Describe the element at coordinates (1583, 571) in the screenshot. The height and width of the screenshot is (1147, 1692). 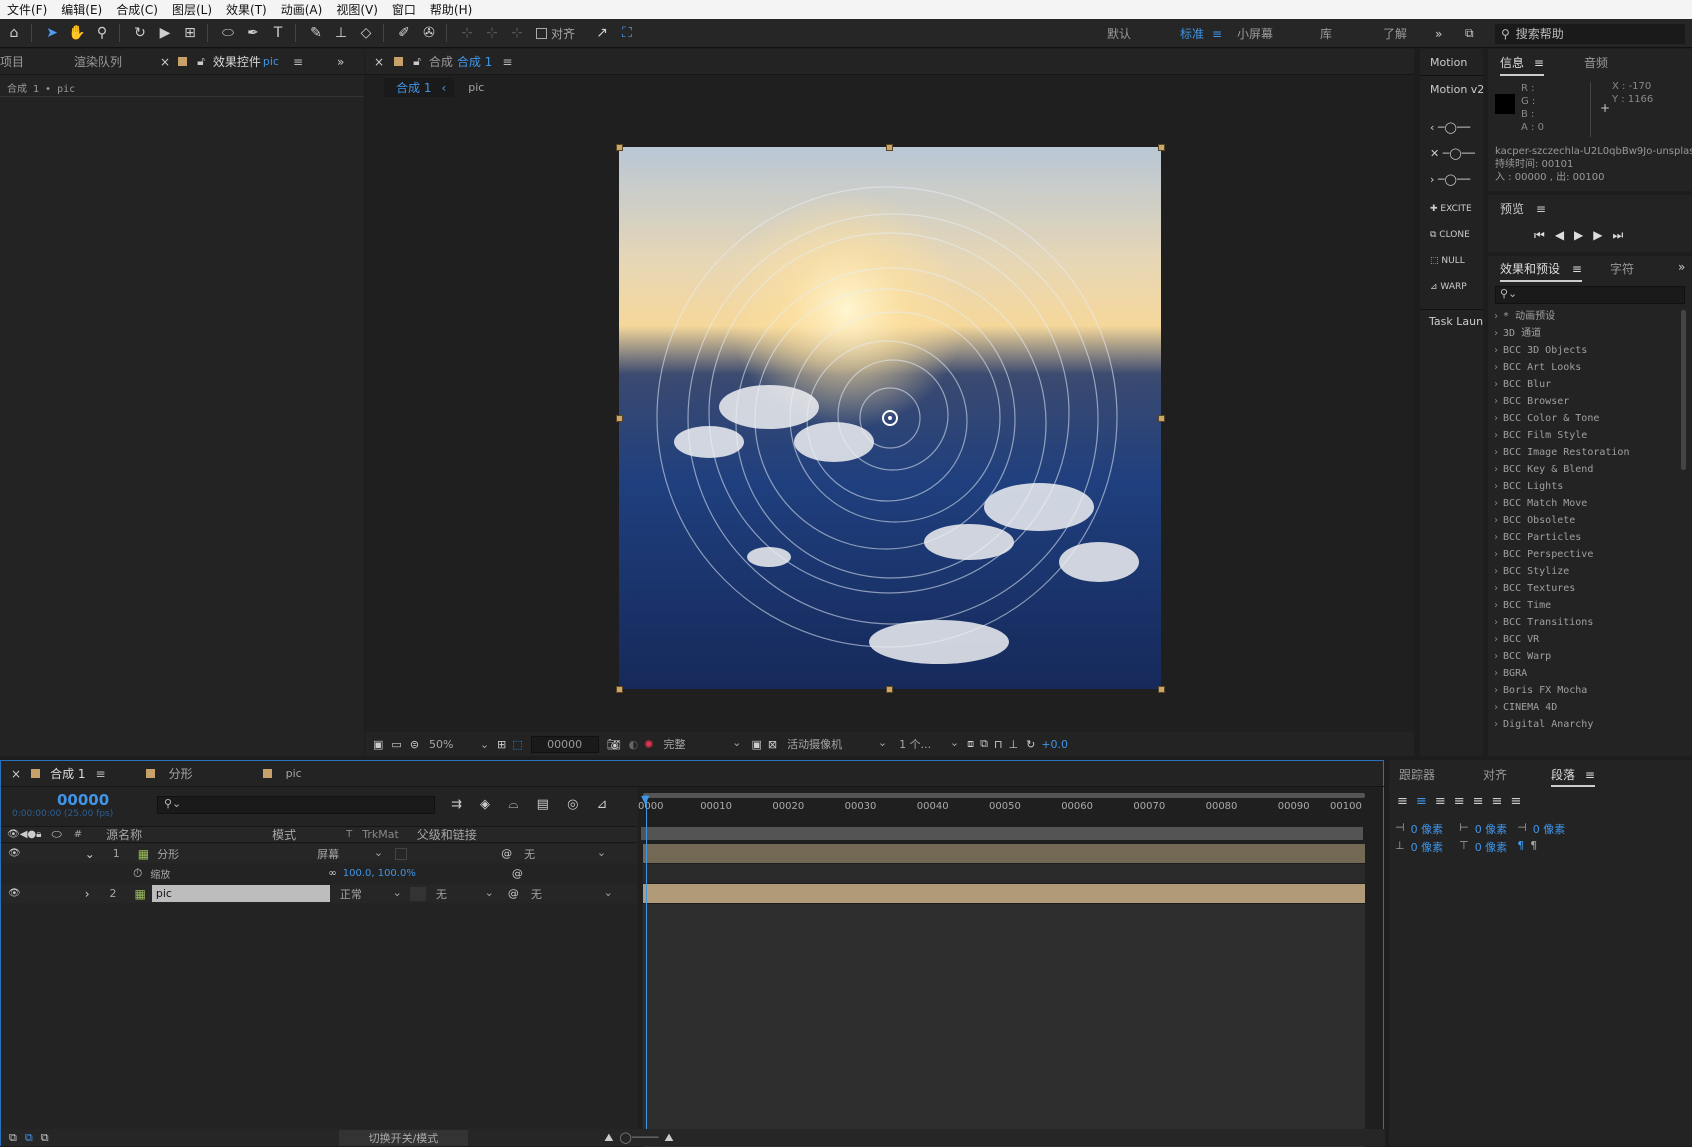
I see `effects-category-item: › BCC Stylize` at that location.